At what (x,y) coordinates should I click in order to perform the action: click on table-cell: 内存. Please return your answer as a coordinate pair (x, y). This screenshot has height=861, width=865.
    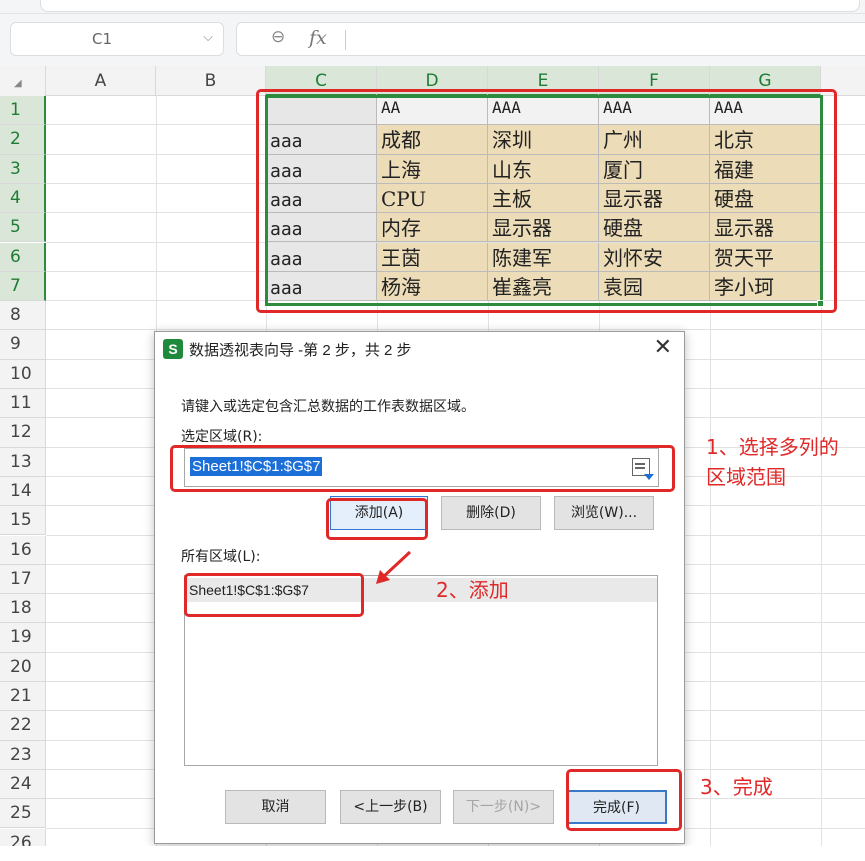
    Looking at the image, I should click on (432, 228).